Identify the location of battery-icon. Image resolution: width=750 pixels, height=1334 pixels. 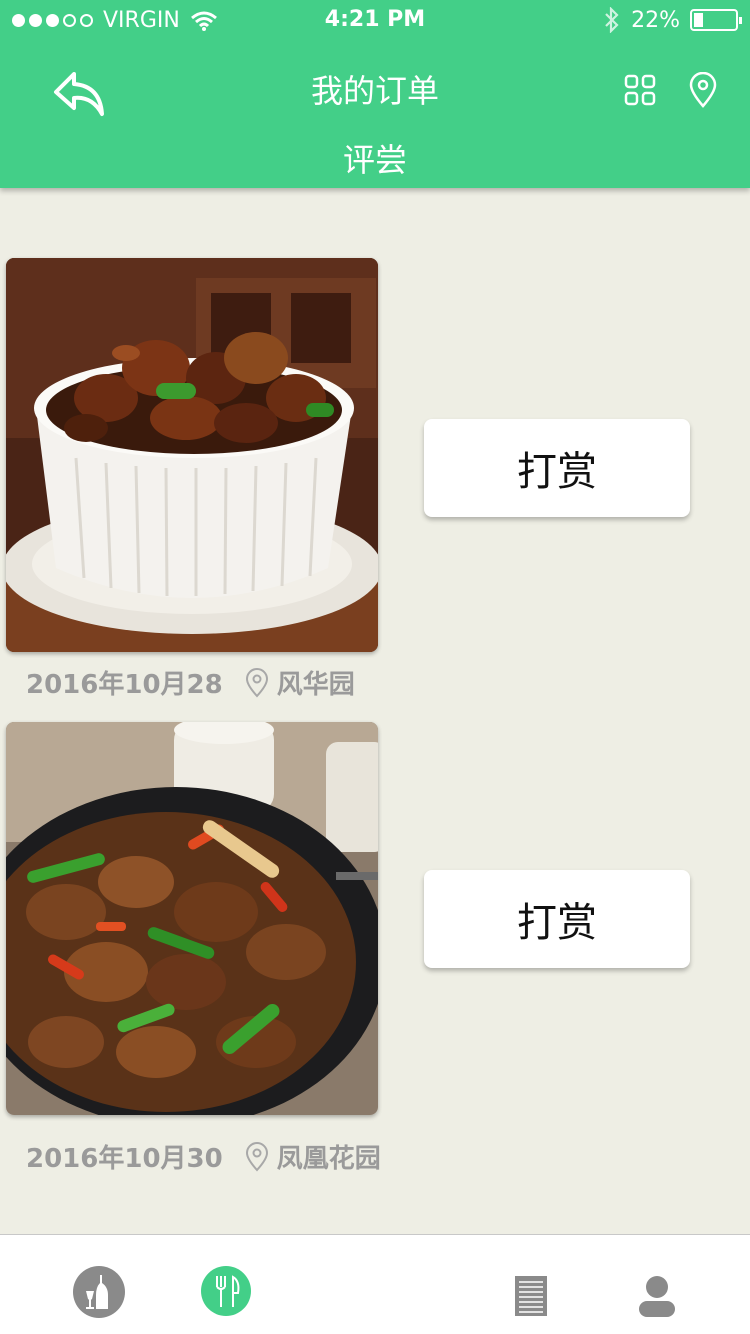
(716, 20).